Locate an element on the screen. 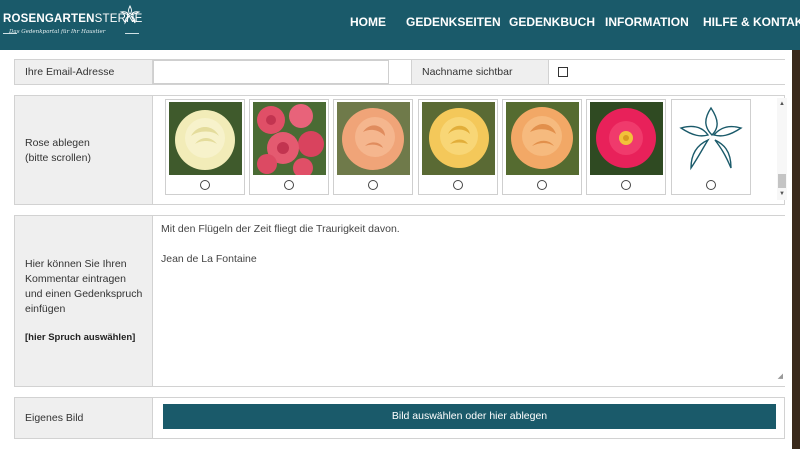  email-row: Ihre Email-Adresse Nachname sichtbar is located at coordinates (399, 72).